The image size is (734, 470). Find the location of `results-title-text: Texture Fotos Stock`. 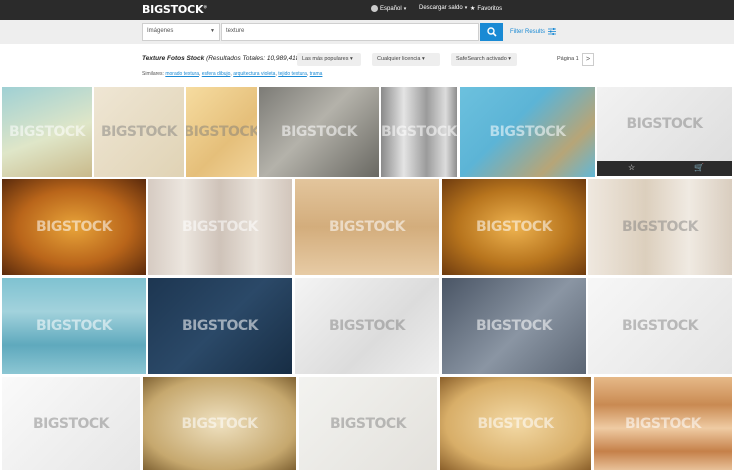

results-title-text: Texture Fotos Stock is located at coordinates (173, 58).